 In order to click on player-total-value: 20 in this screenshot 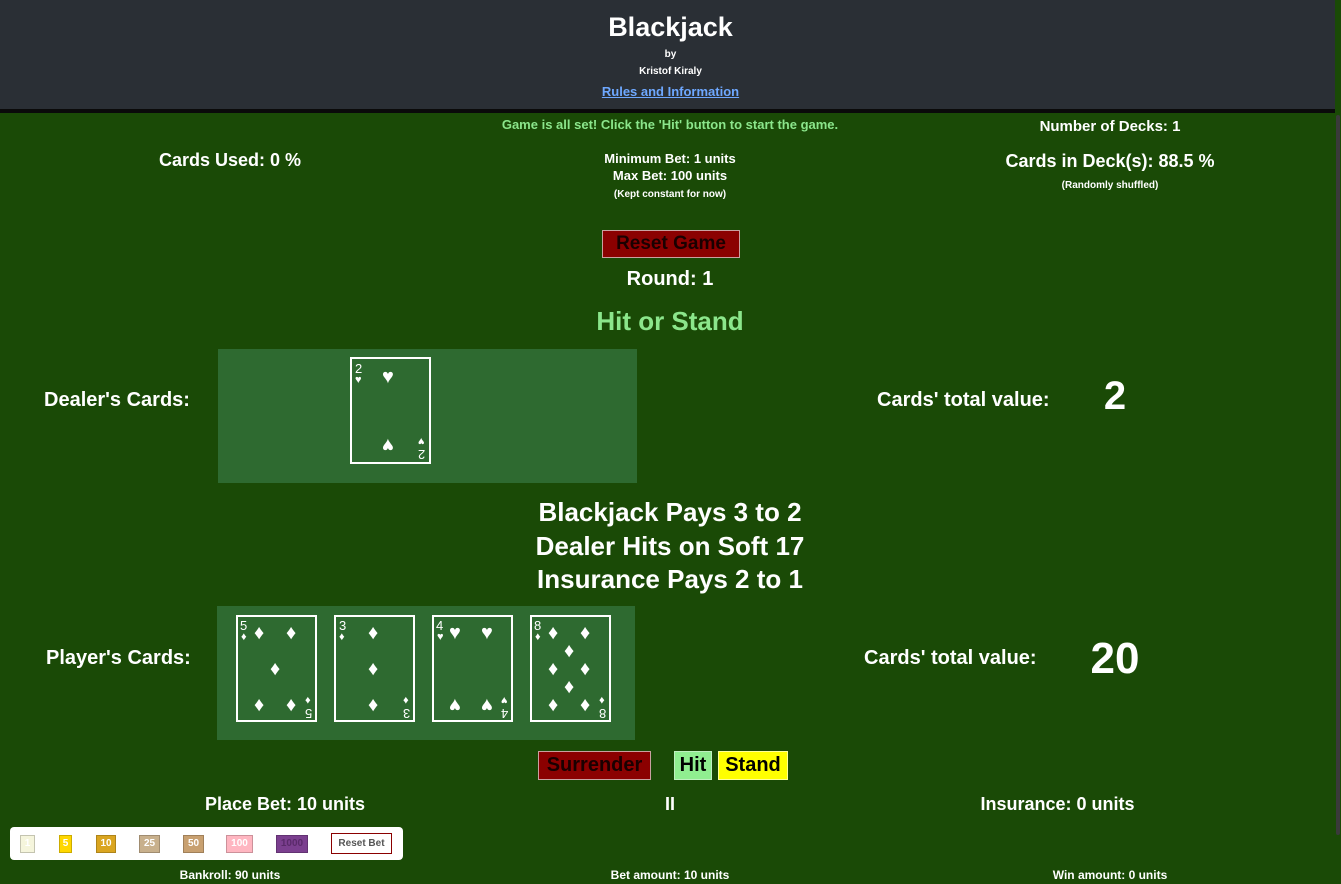, I will do `click(1115, 658)`.